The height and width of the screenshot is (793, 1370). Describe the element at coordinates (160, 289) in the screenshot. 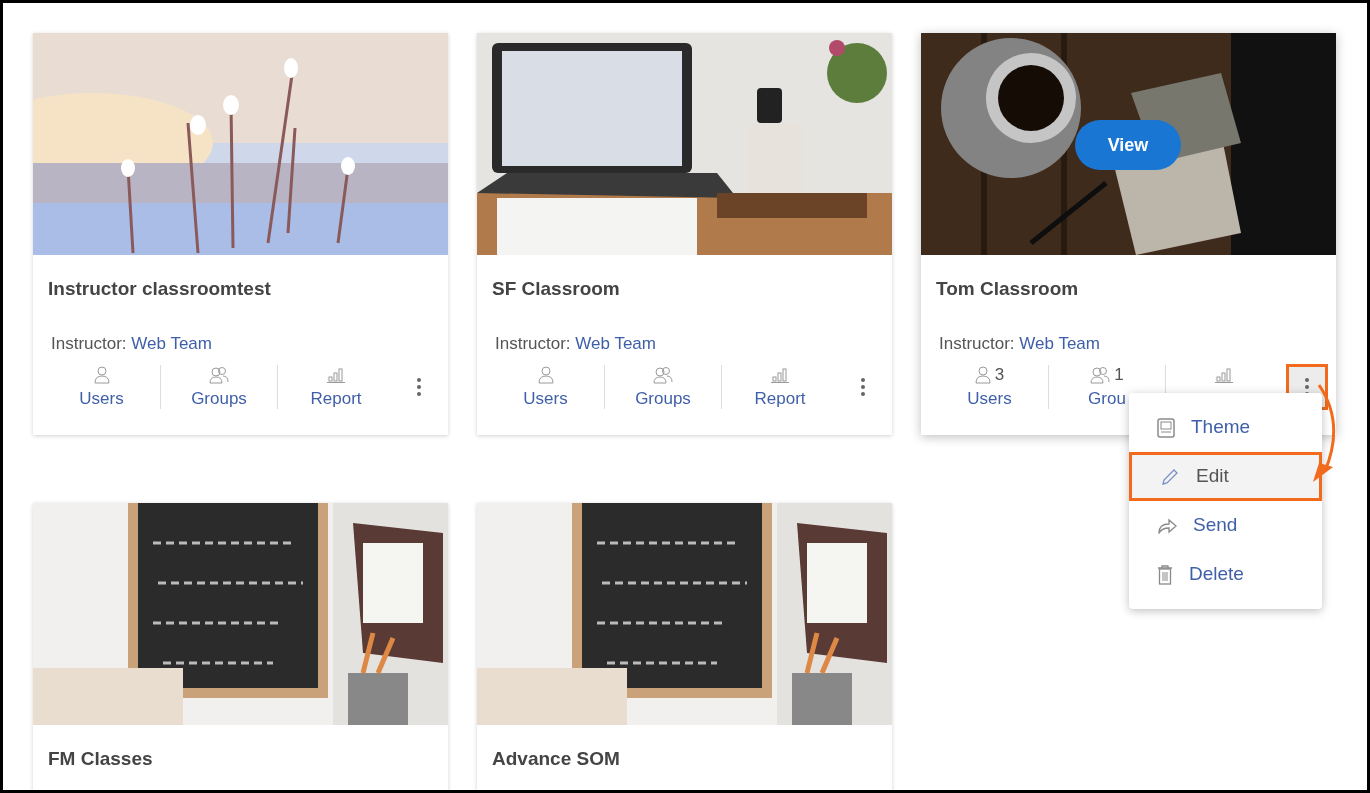

I see `card-title: Instructor classroomtest` at that location.